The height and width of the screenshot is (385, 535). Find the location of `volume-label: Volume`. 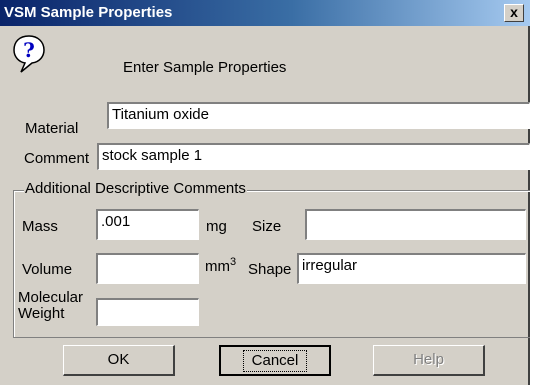

volume-label: Volume is located at coordinates (47, 269).